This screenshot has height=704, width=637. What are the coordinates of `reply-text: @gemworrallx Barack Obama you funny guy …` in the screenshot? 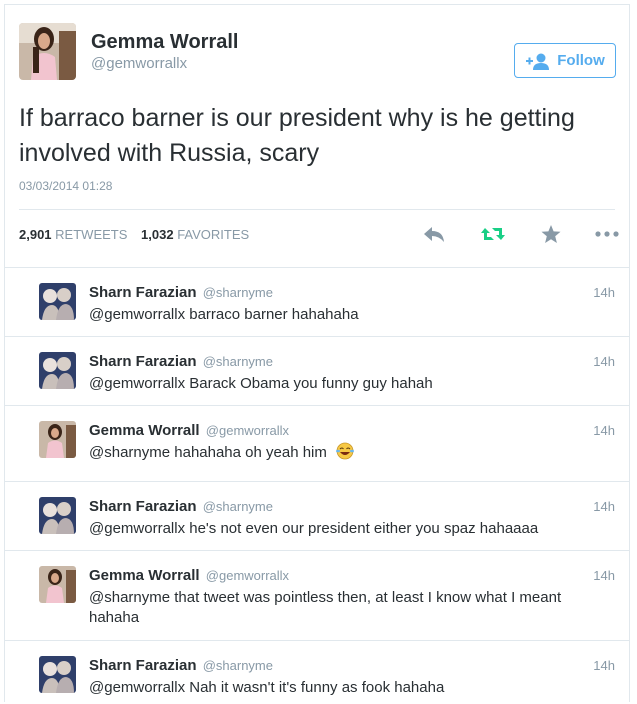 It's located at (261, 383).